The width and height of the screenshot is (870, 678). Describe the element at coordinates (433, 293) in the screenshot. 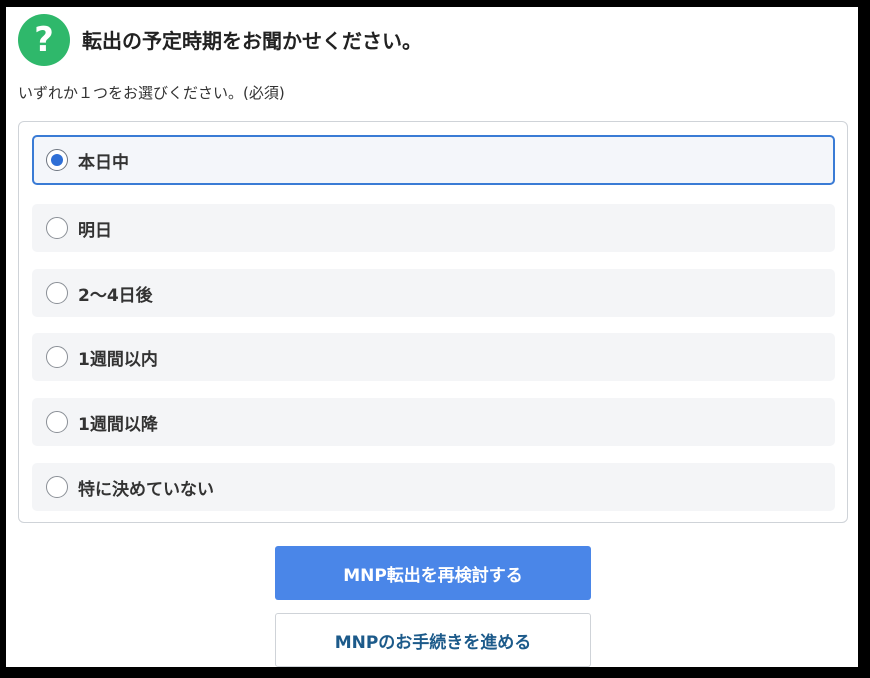

I see `option-2-4-days: 2〜4日後` at that location.